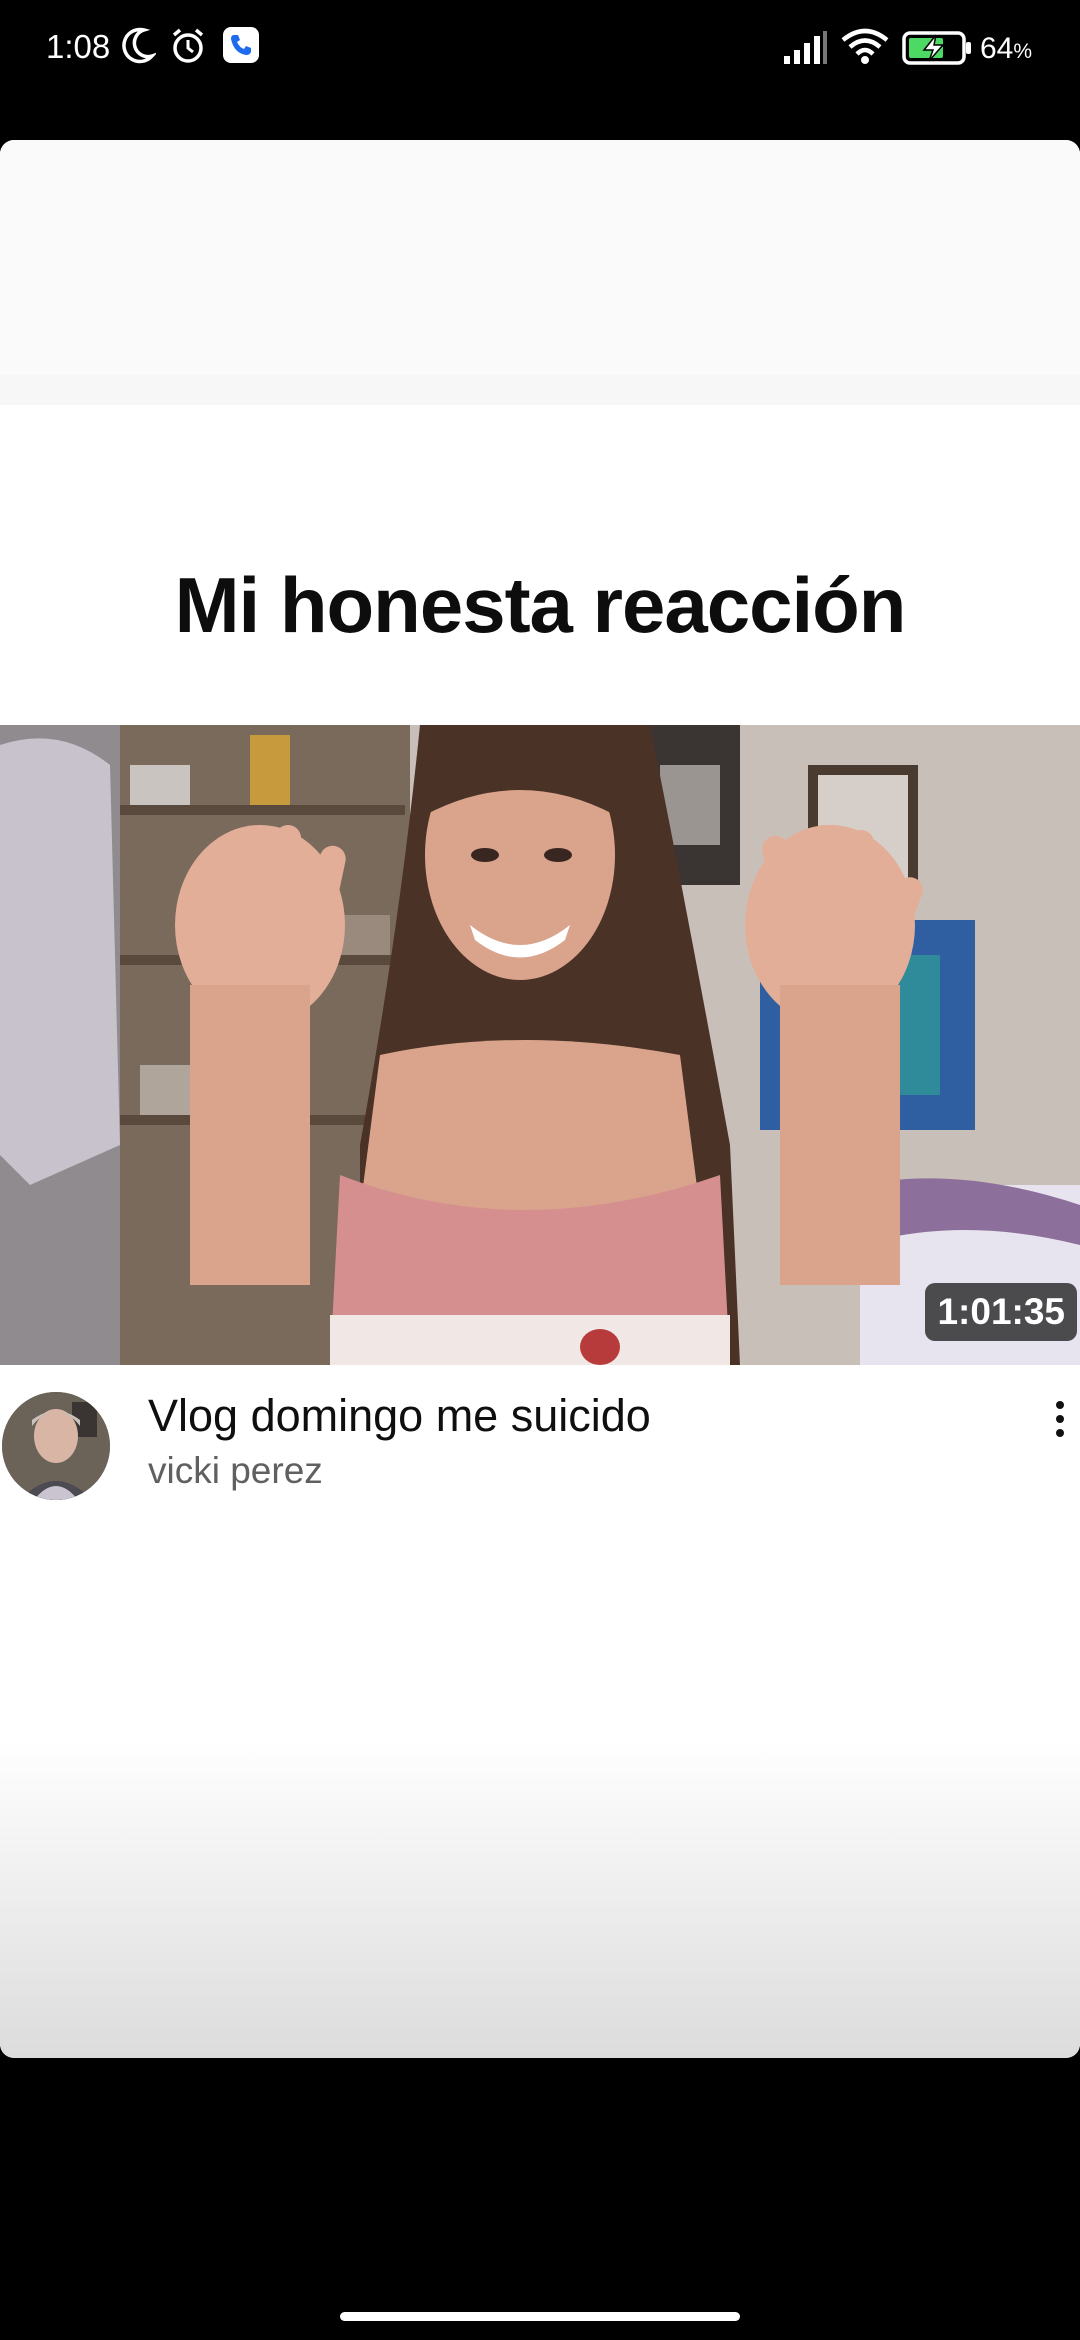 The height and width of the screenshot is (2340, 1080). Describe the element at coordinates (540, 1899) in the screenshot. I see `card-bottom-fade` at that location.